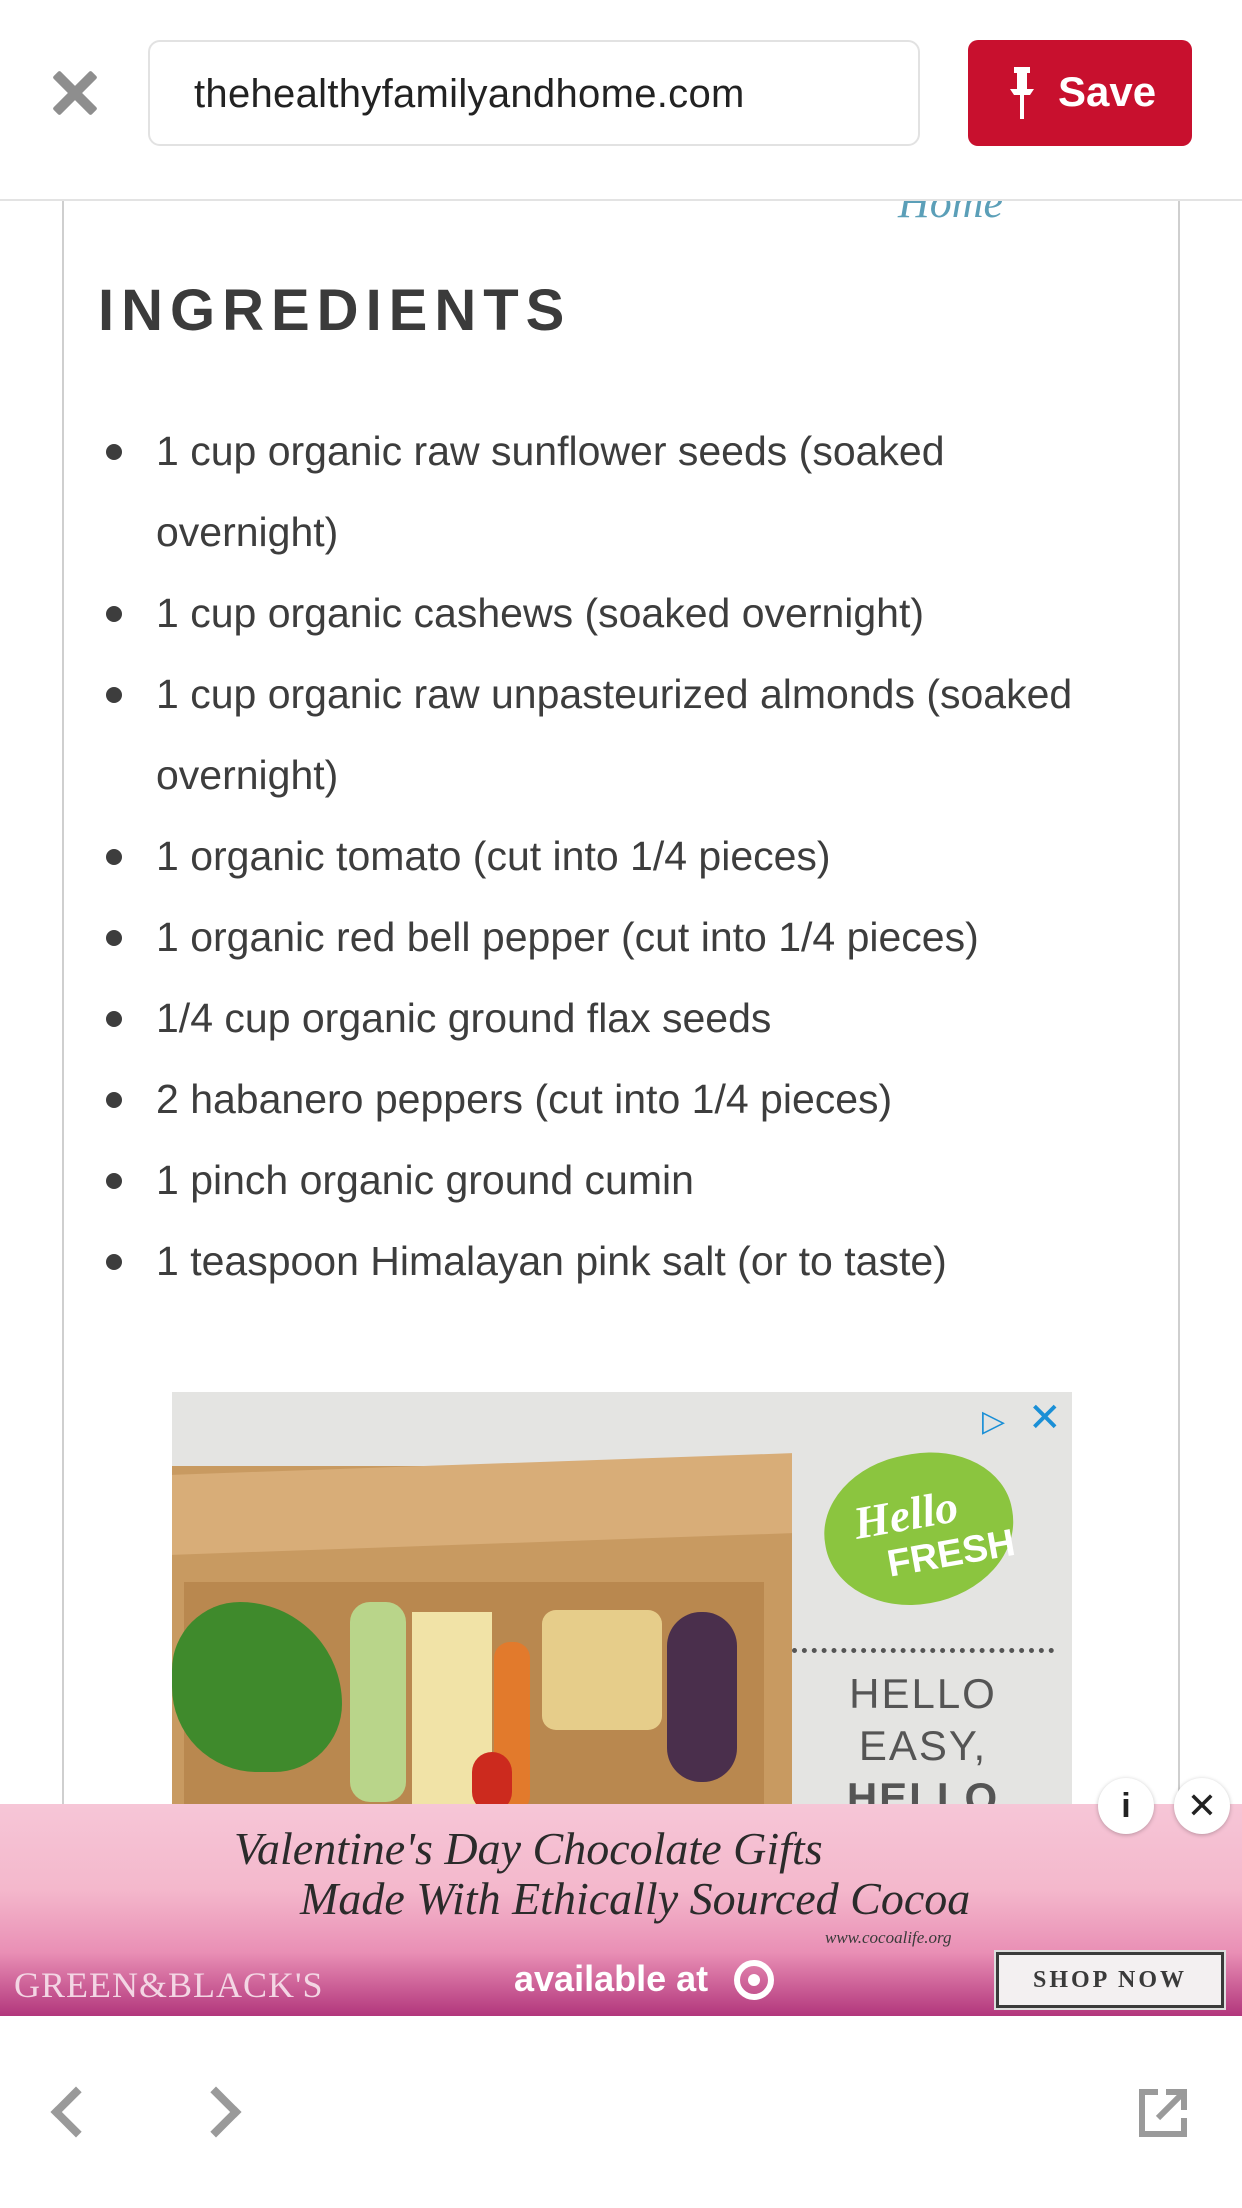  Describe the element at coordinates (702, 1697) in the screenshot. I see `ad-eggplant` at that location.